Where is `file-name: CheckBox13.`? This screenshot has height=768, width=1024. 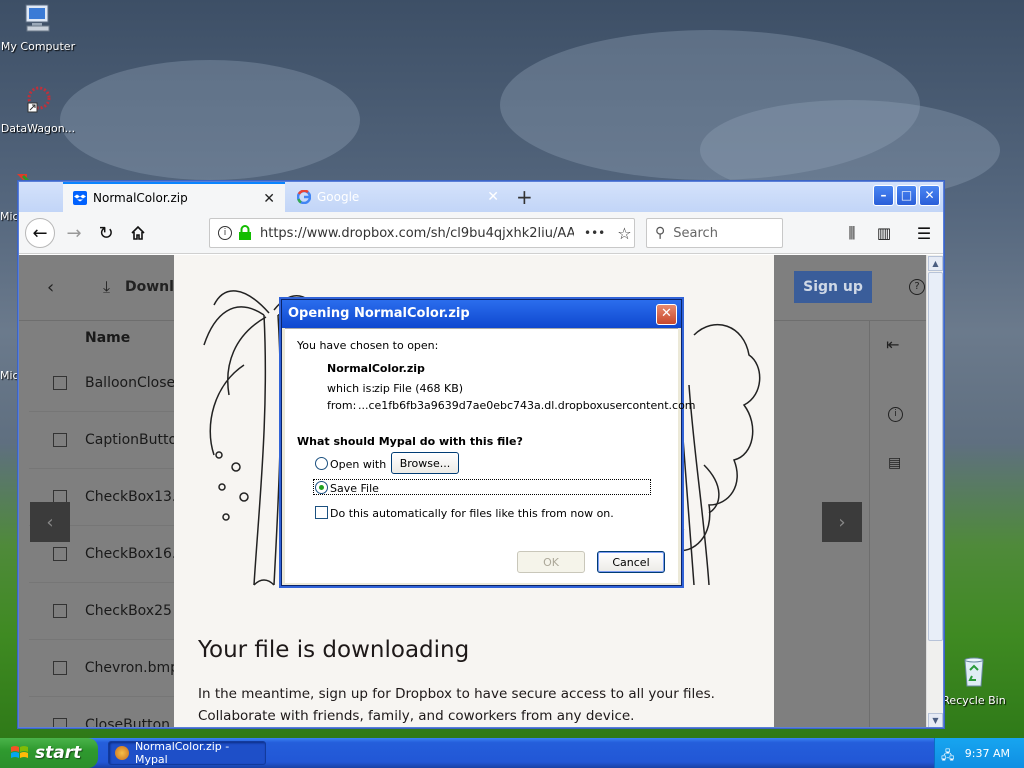
file-name: CheckBox13. is located at coordinates (131, 497).